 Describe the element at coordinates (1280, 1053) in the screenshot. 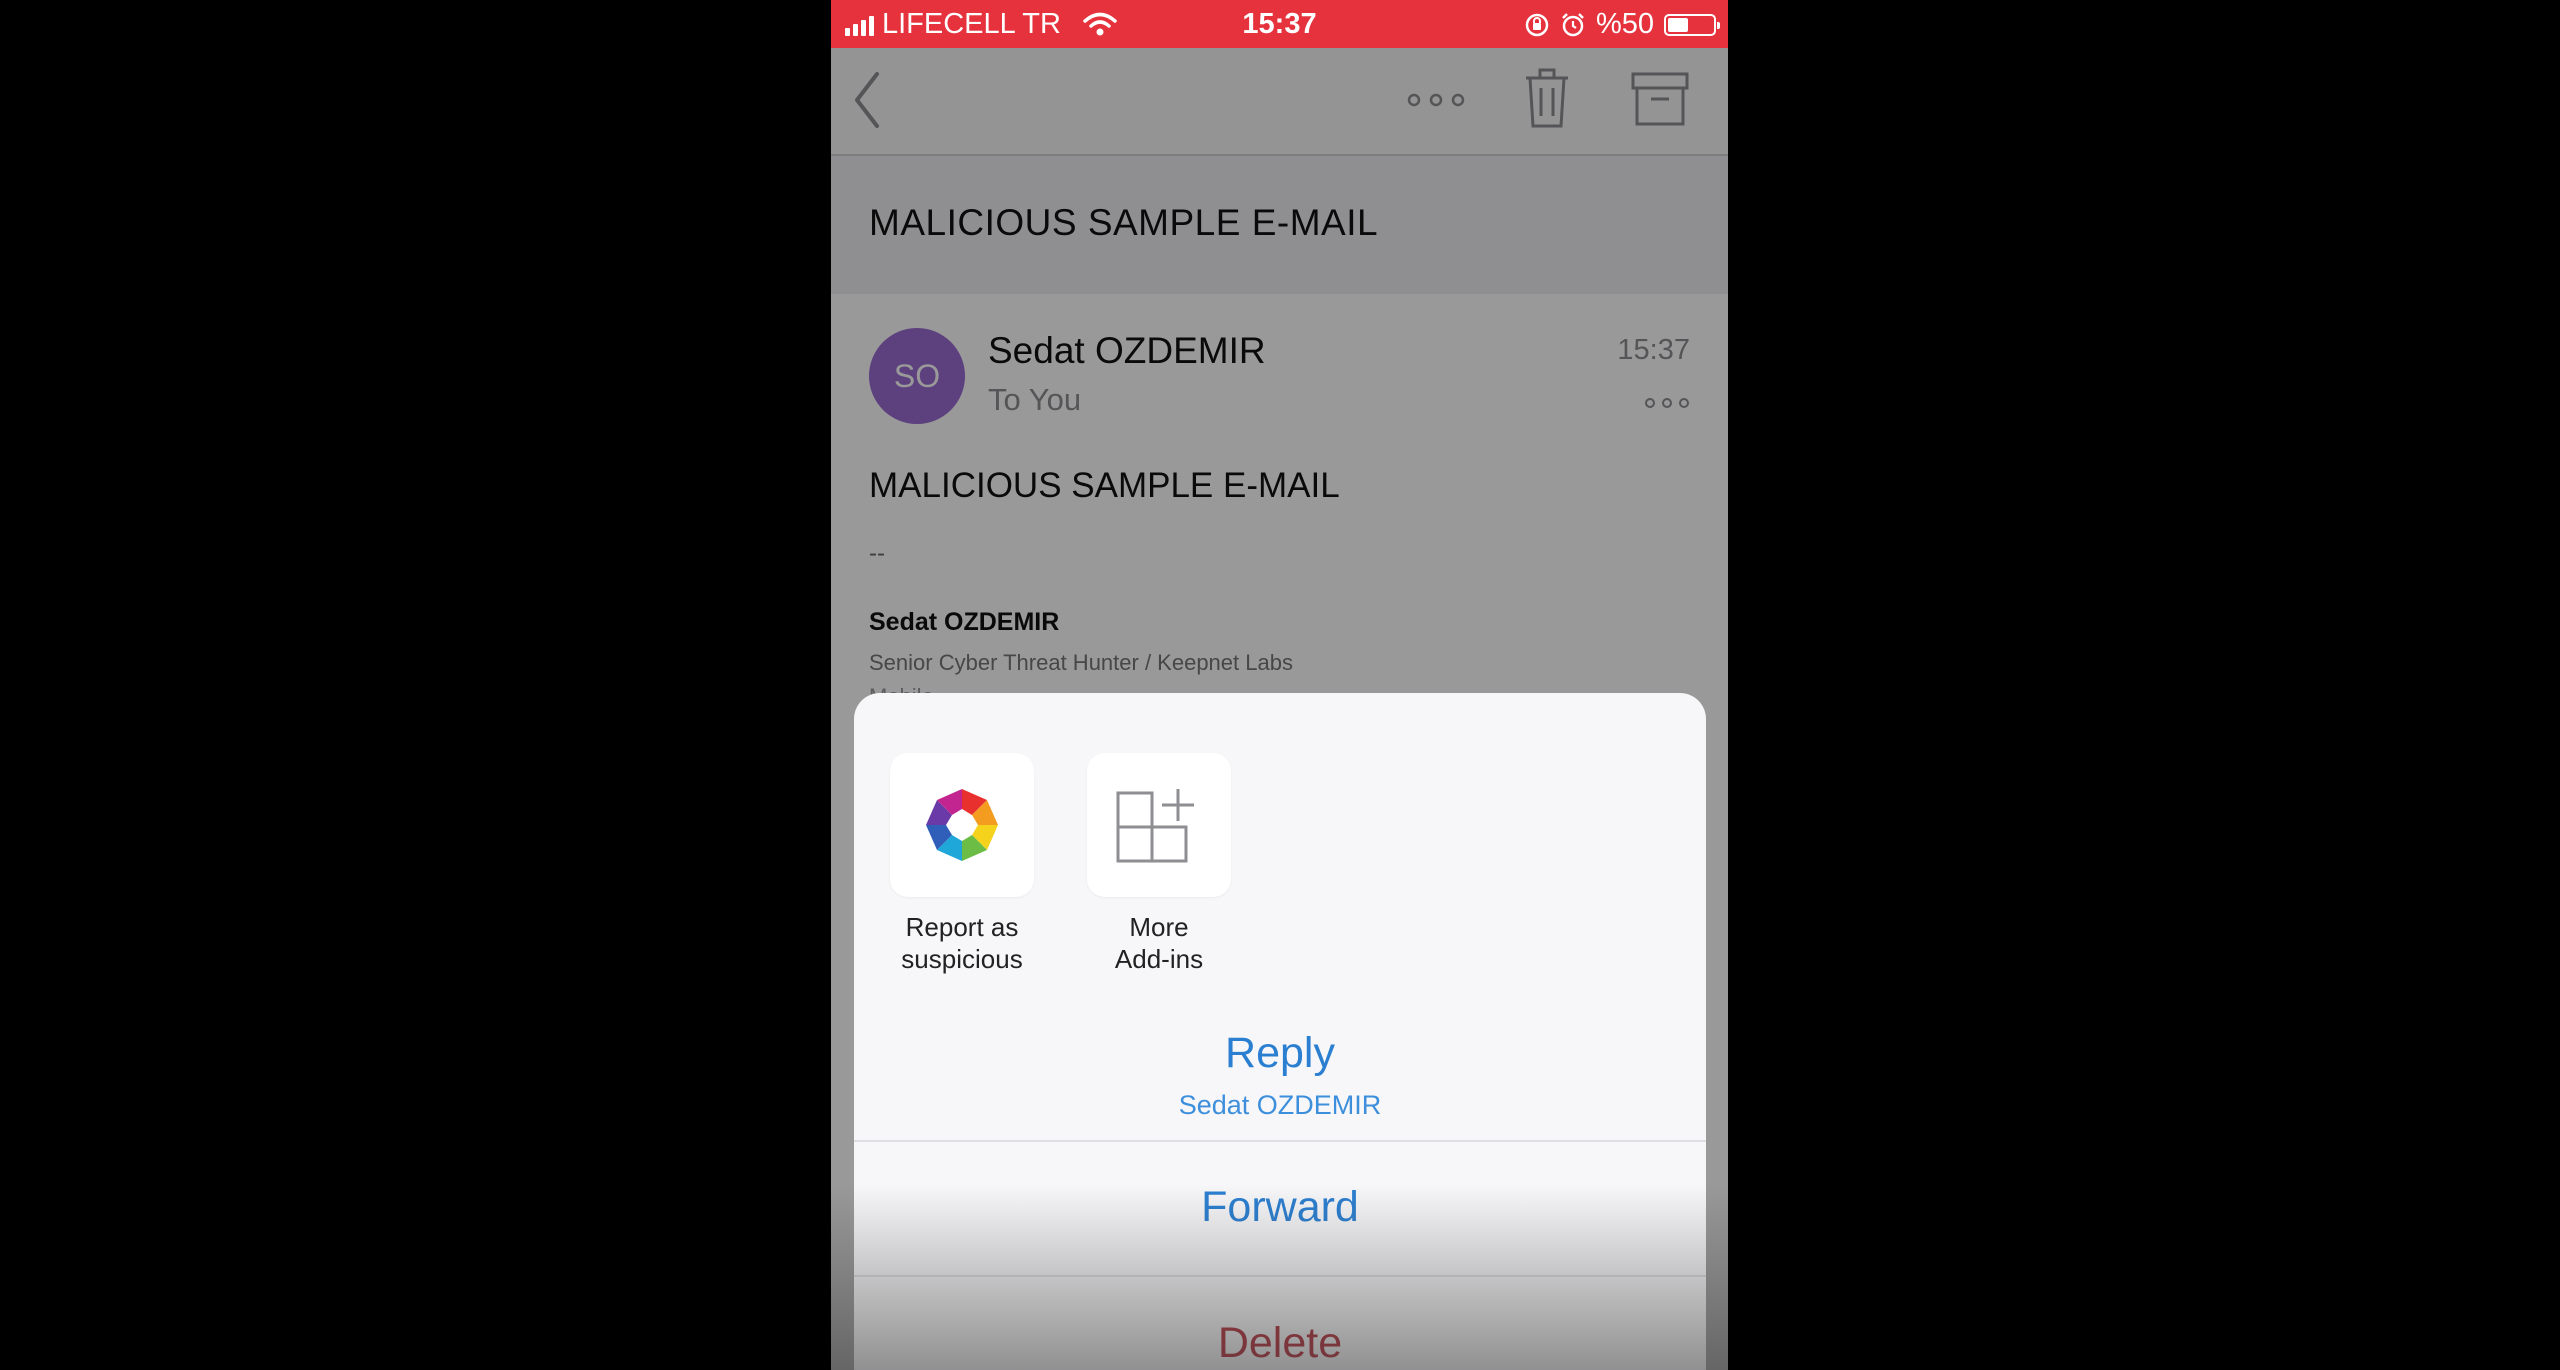

I see `reply-label: Reply` at that location.